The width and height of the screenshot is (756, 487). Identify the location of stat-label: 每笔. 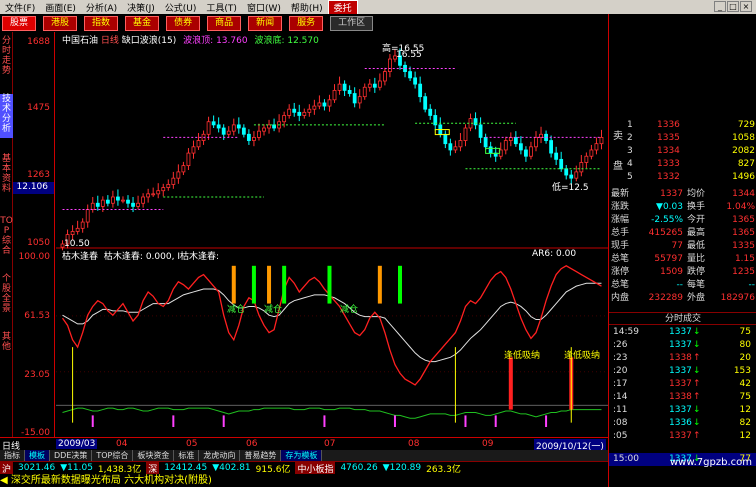
(696, 285).